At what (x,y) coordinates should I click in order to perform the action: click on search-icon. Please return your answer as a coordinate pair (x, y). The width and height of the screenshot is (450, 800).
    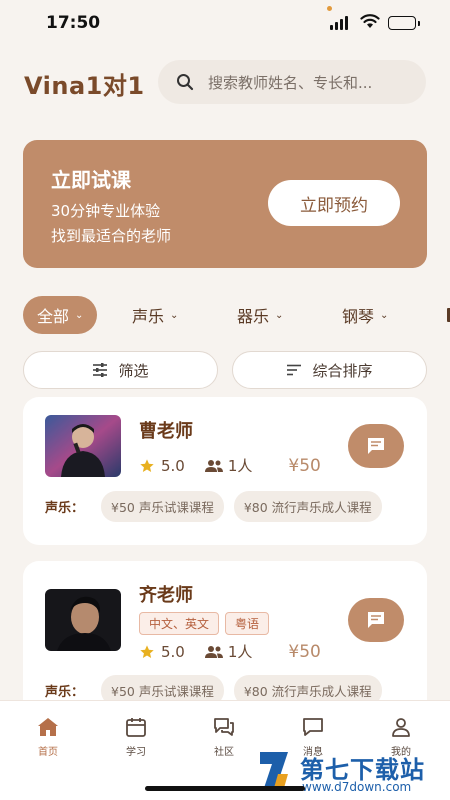
    Looking at the image, I should click on (185, 82).